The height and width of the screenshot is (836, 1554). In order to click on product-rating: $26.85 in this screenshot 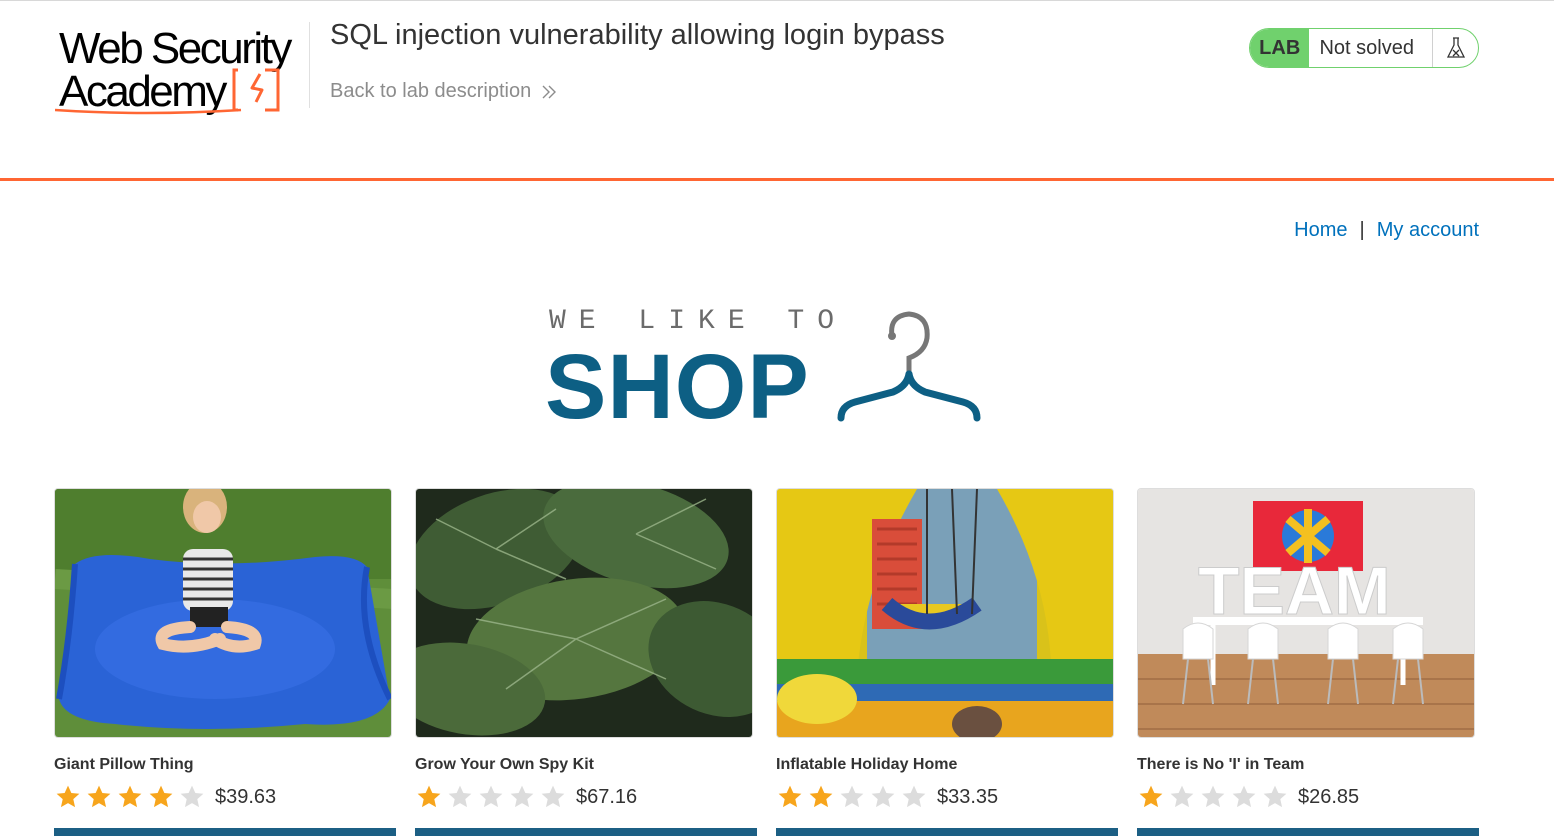, I will do `click(1248, 797)`.